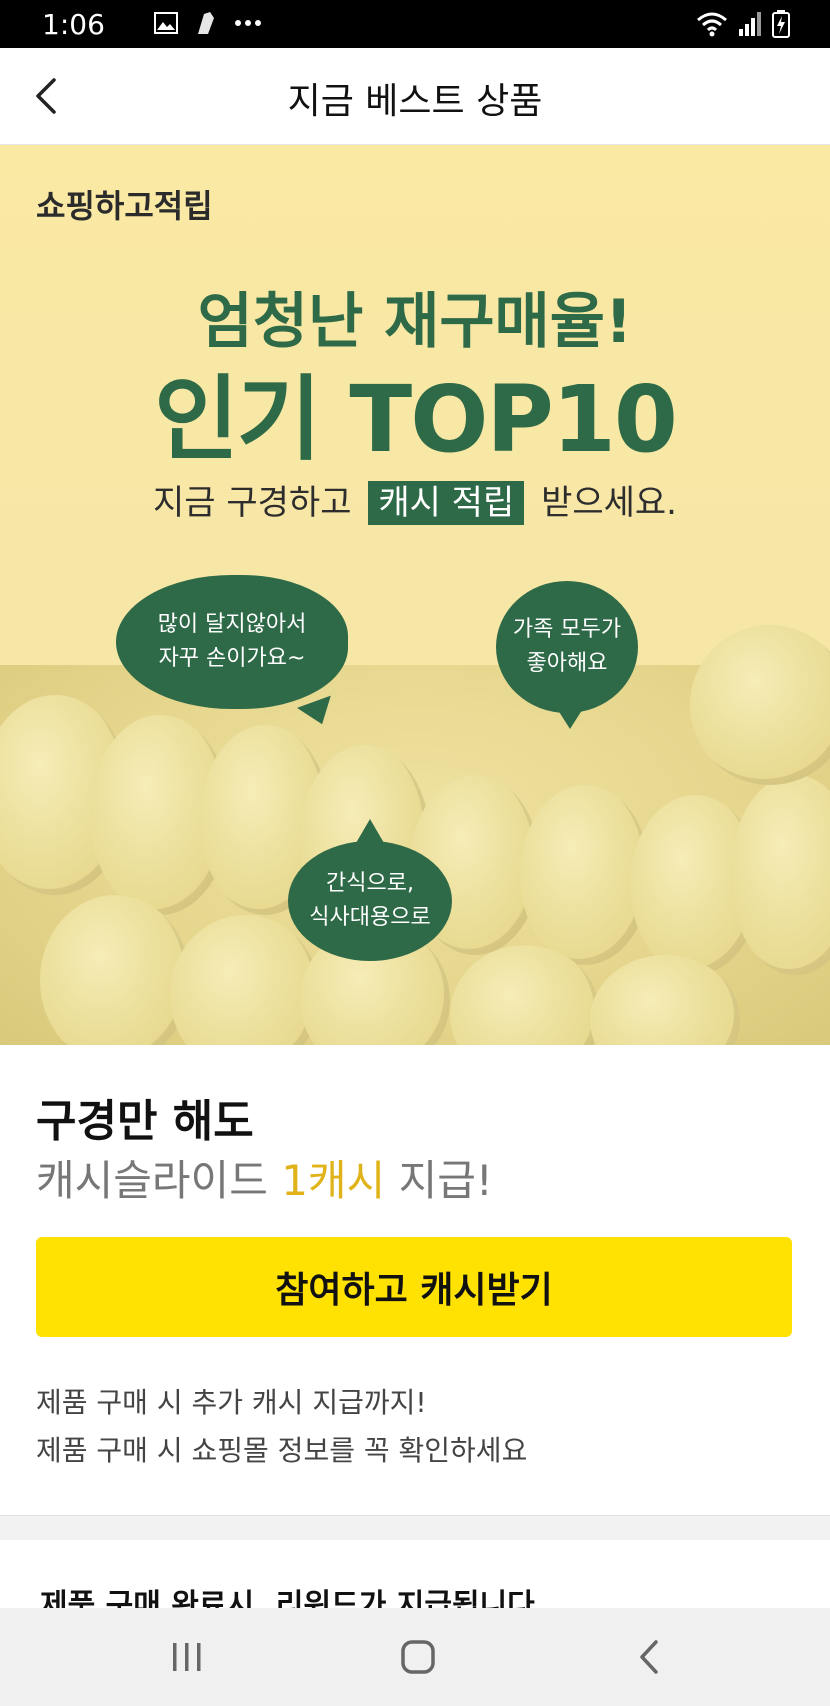 The height and width of the screenshot is (1706, 830). I want to click on app-notification-icon, so click(206, 23).